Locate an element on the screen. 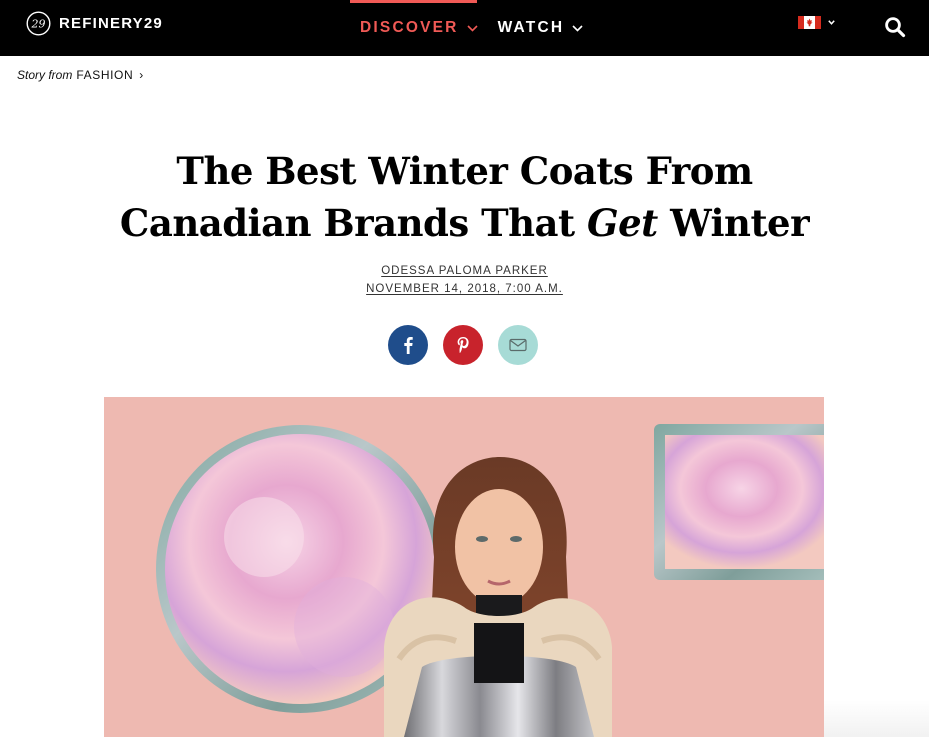 Image resolution: width=929 pixels, height=737 pixels. logo-wordmark: REFINERY29 is located at coordinates (111, 23).